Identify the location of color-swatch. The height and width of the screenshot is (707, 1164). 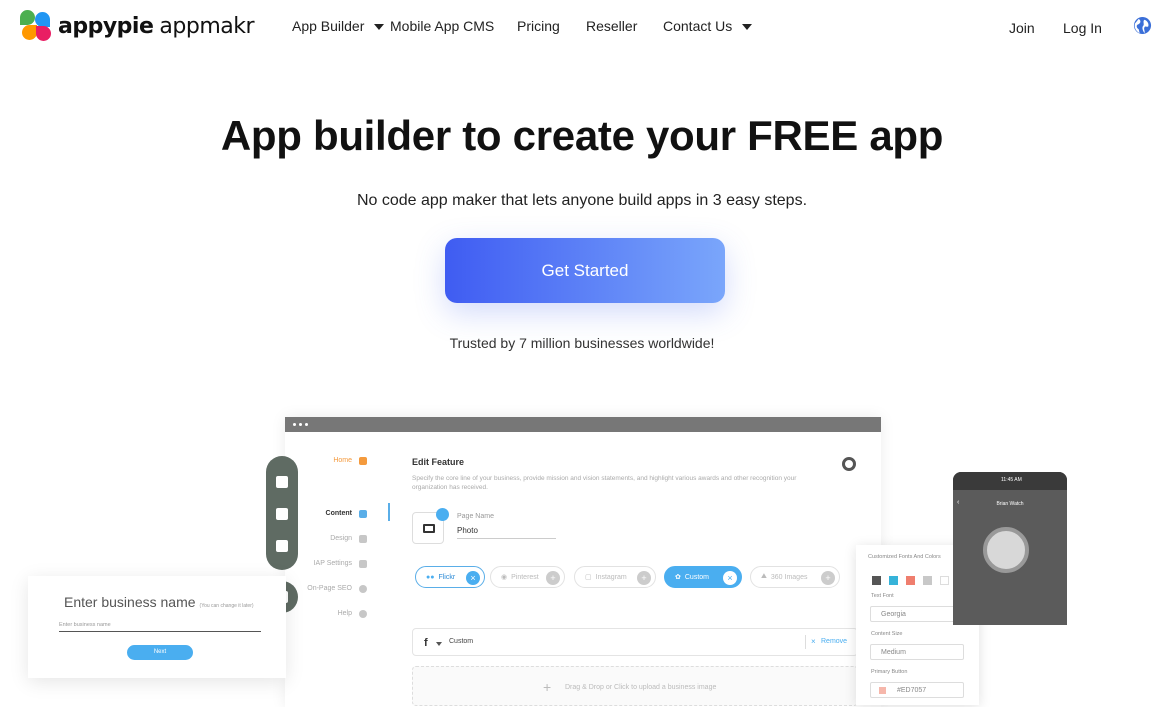
(882, 690).